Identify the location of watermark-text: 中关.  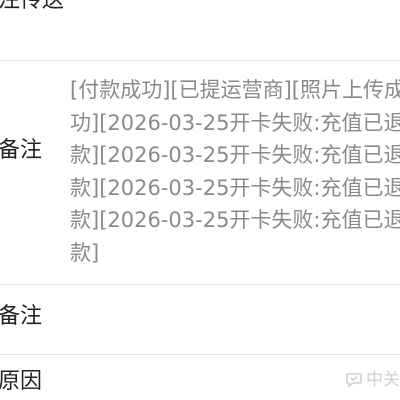
(383, 380).